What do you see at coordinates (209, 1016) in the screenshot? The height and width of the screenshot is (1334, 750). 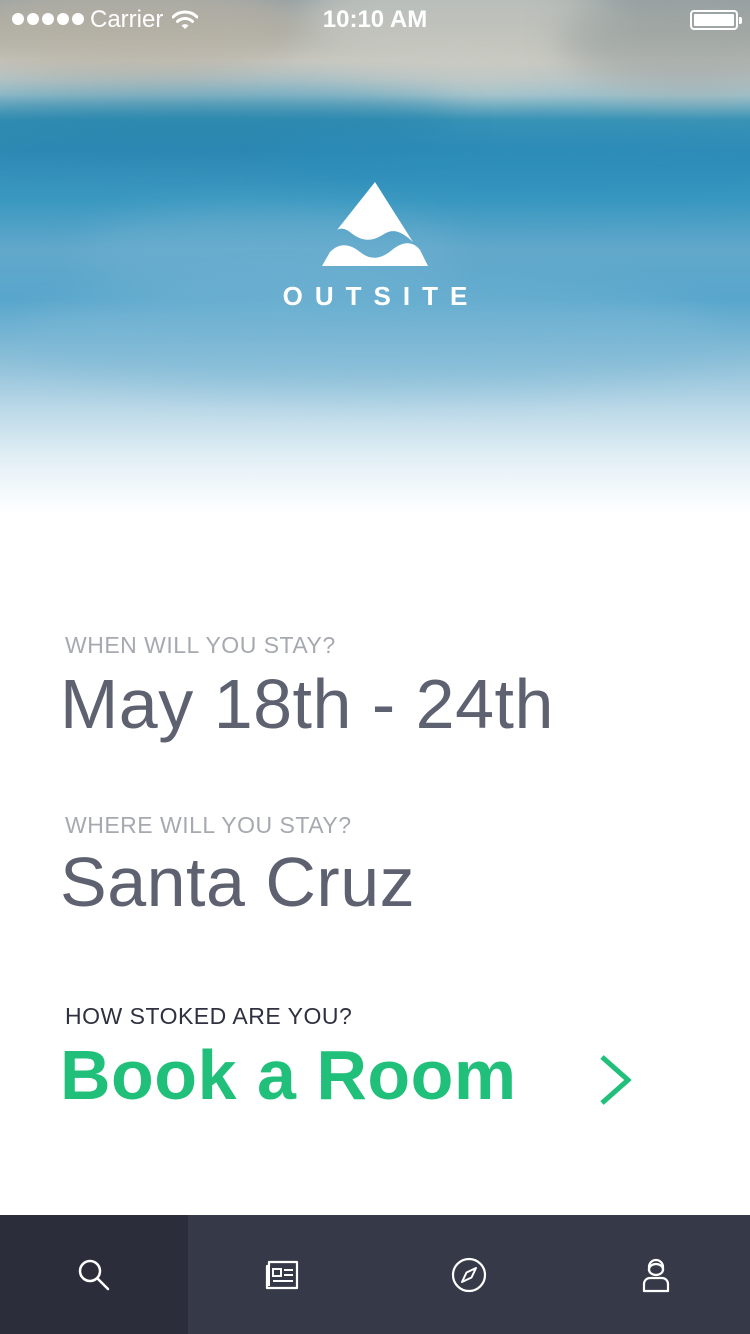 I see `stoked-label: HOW STOKED ARE YOU?` at bounding box center [209, 1016].